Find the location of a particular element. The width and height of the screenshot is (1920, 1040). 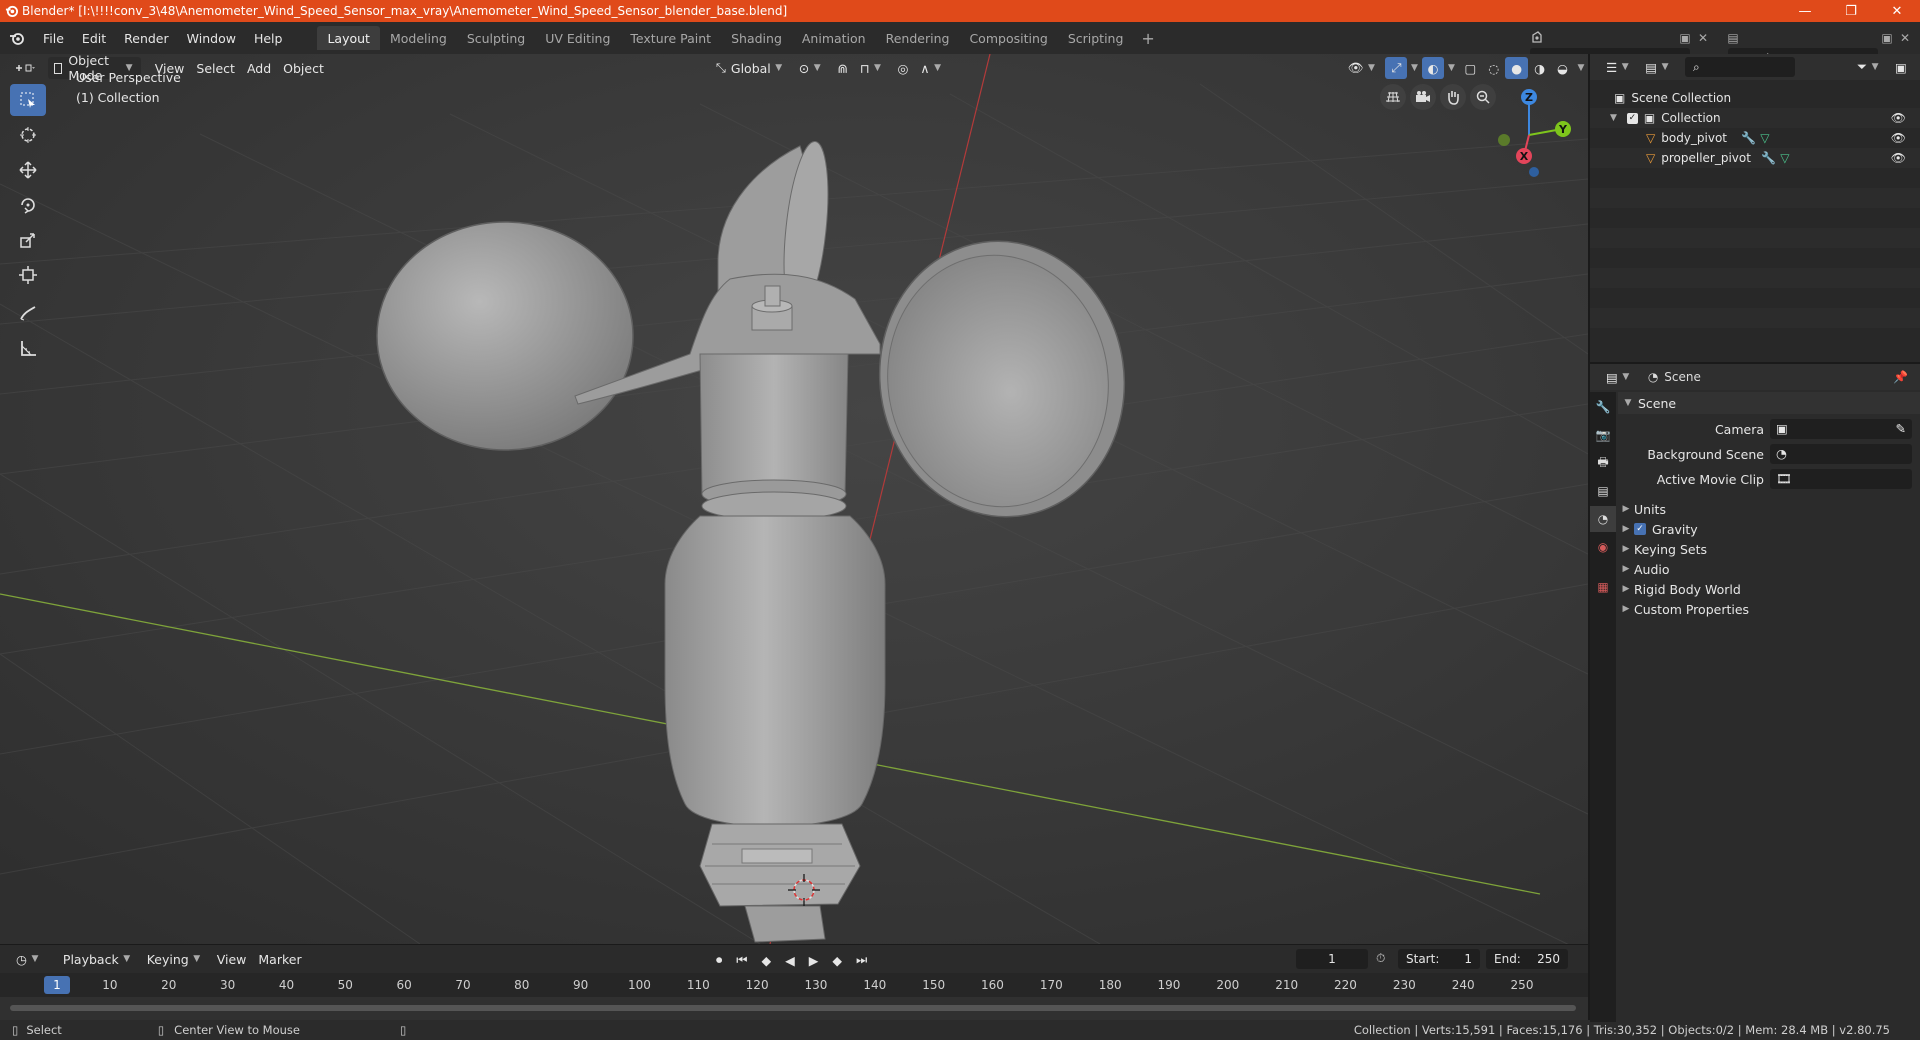

add-workspace-button: + is located at coordinates (1147, 38).